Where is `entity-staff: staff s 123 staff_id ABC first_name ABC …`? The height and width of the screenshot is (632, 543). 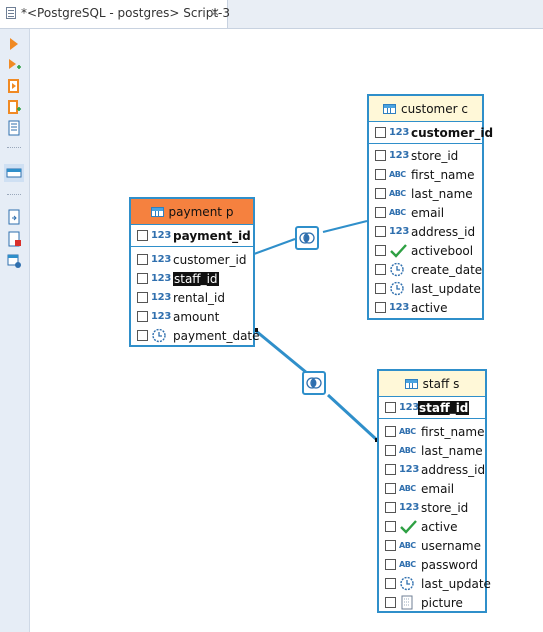
entity-staff: staff s 123 staff_id ABC first_name ABC … is located at coordinates (434, 491).